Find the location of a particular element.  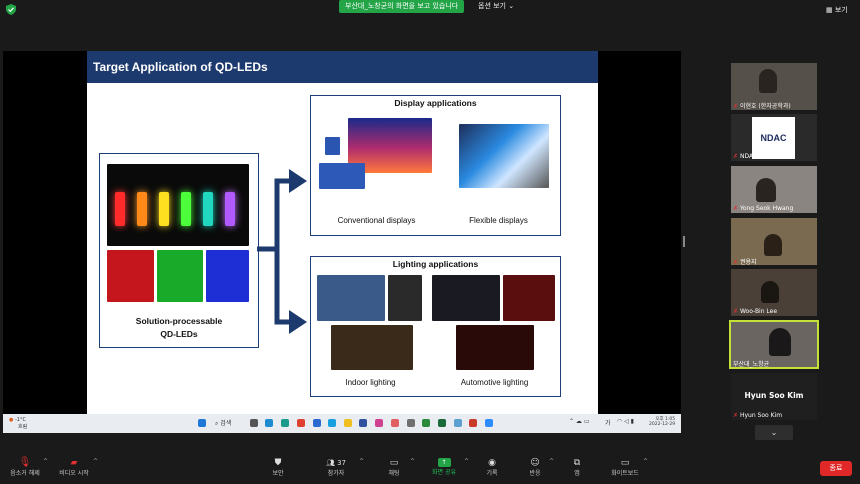

audio-options-chevron: ^ is located at coordinates (45, 461).